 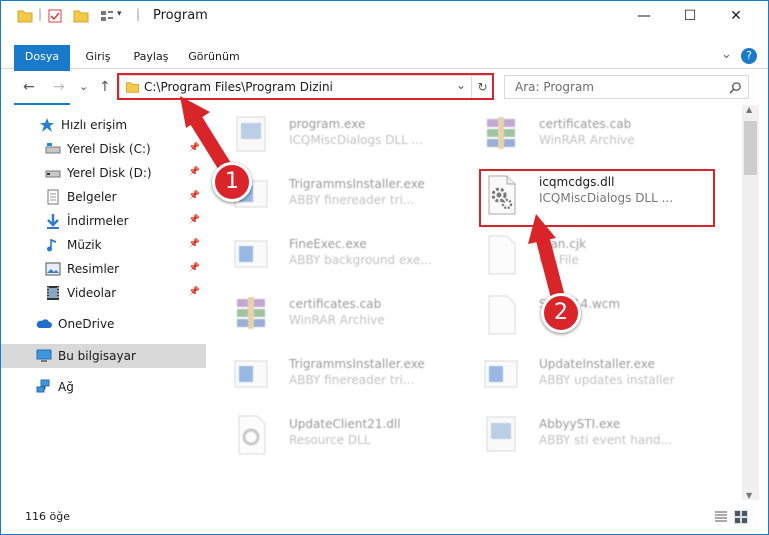 What do you see at coordinates (98, 221) in the screenshot?
I see `nav-label: İndirmeler` at bounding box center [98, 221].